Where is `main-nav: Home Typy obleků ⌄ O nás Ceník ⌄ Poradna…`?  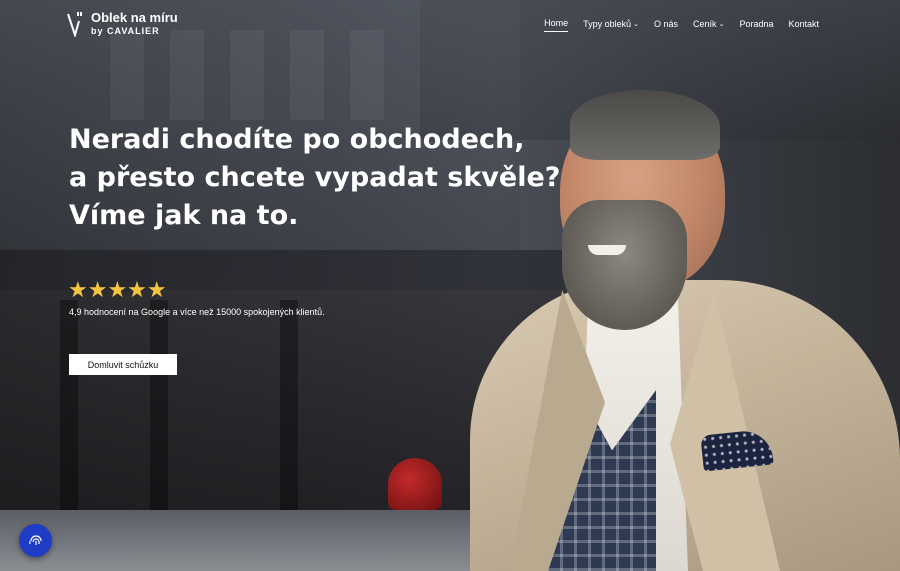 main-nav: Home Typy obleků ⌄ O nás Ceník ⌄ Poradna… is located at coordinates (681, 25).